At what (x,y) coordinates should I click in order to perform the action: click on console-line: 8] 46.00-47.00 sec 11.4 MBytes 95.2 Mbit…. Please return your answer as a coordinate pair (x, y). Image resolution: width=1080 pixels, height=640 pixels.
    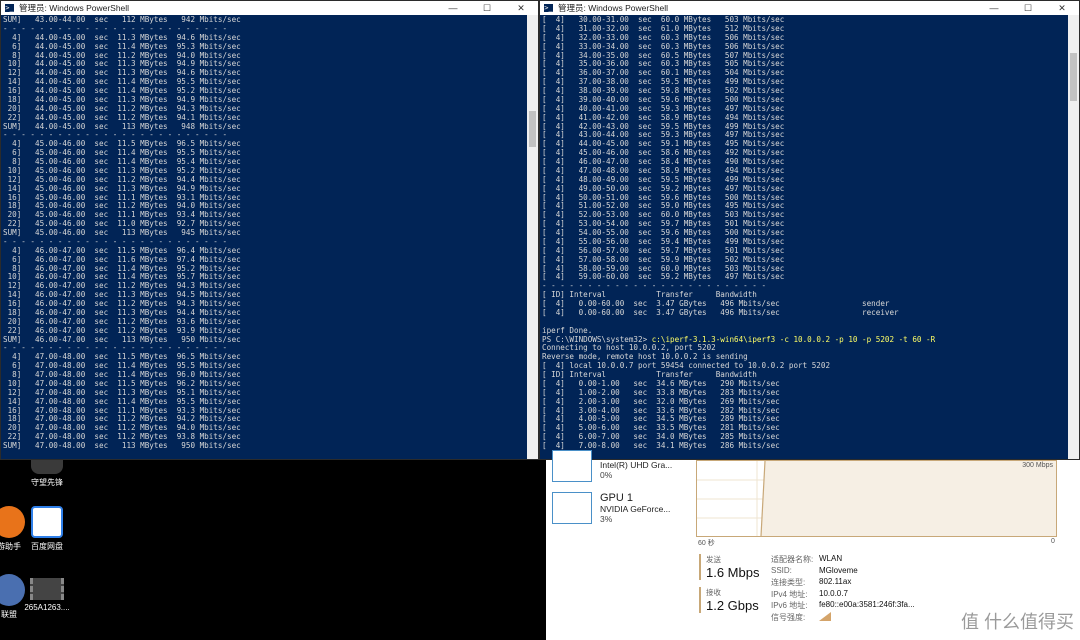
    Looking at the image, I should click on (122, 268).